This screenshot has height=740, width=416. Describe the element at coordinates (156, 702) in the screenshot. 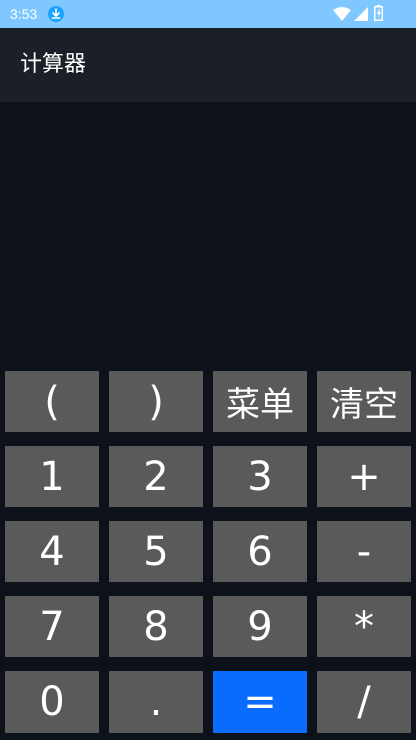

I see `decimal-point-button: .` at that location.